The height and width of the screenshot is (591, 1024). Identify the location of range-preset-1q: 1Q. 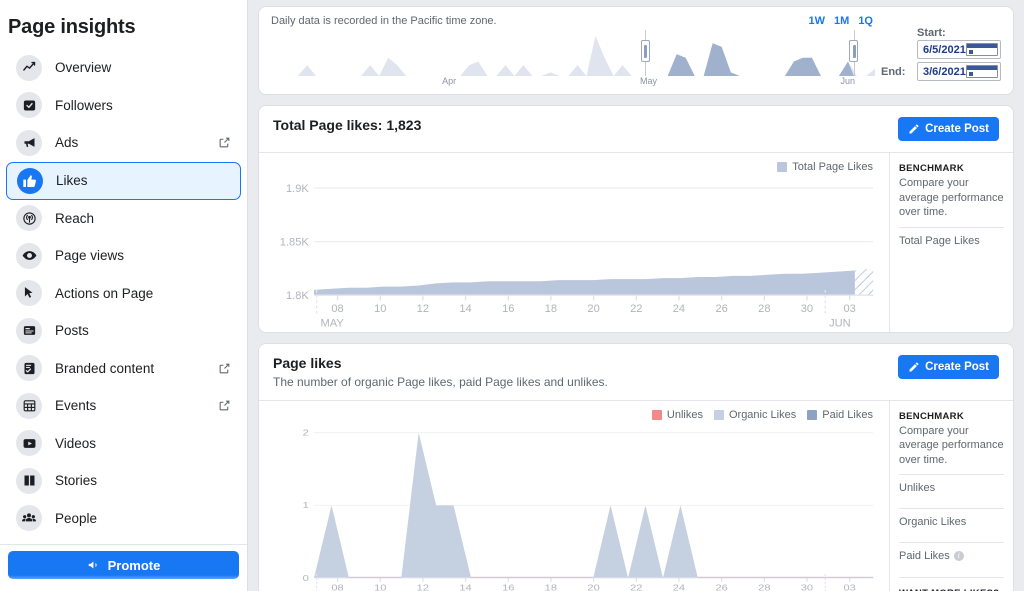
(865, 21).